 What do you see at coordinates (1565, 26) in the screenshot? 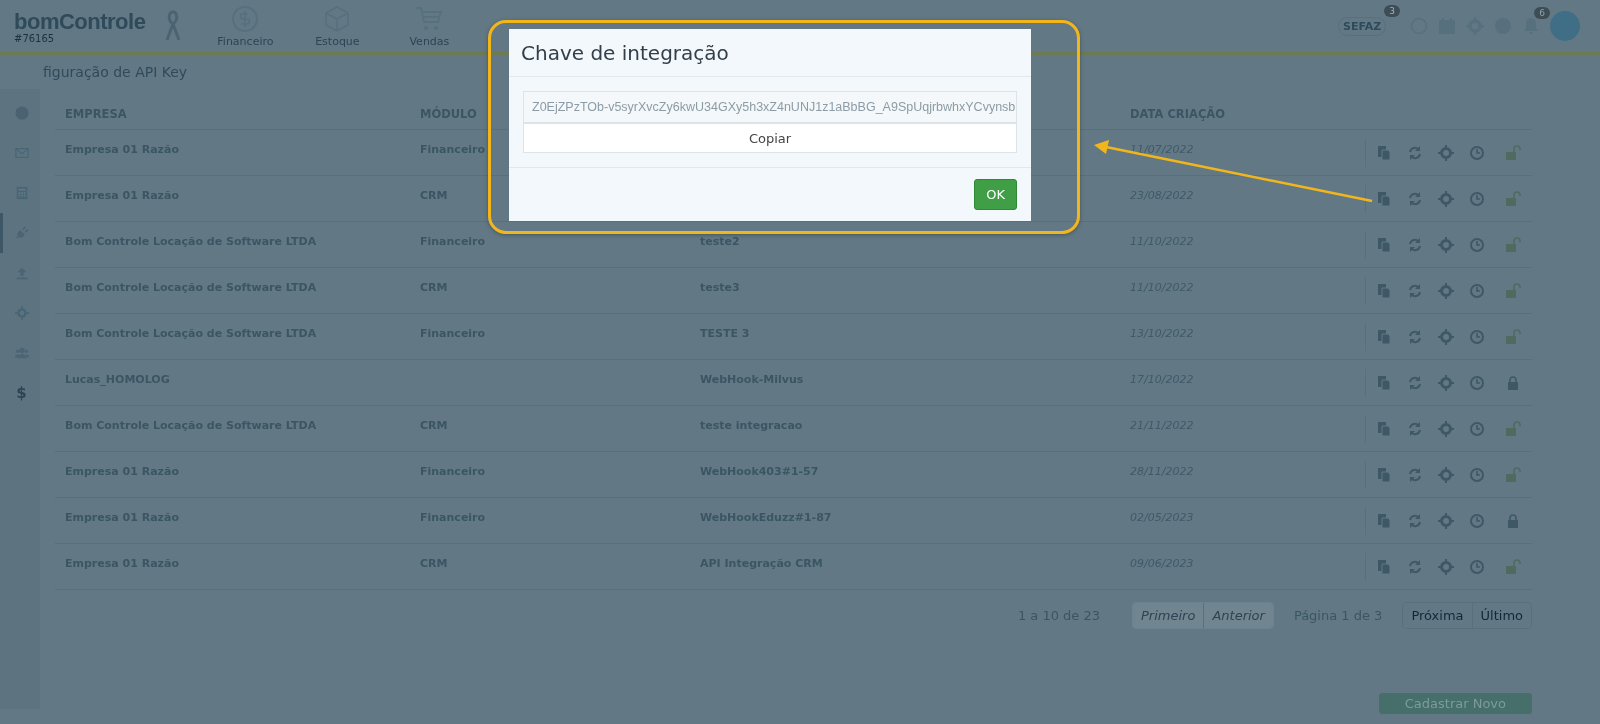
I see `avatar` at bounding box center [1565, 26].